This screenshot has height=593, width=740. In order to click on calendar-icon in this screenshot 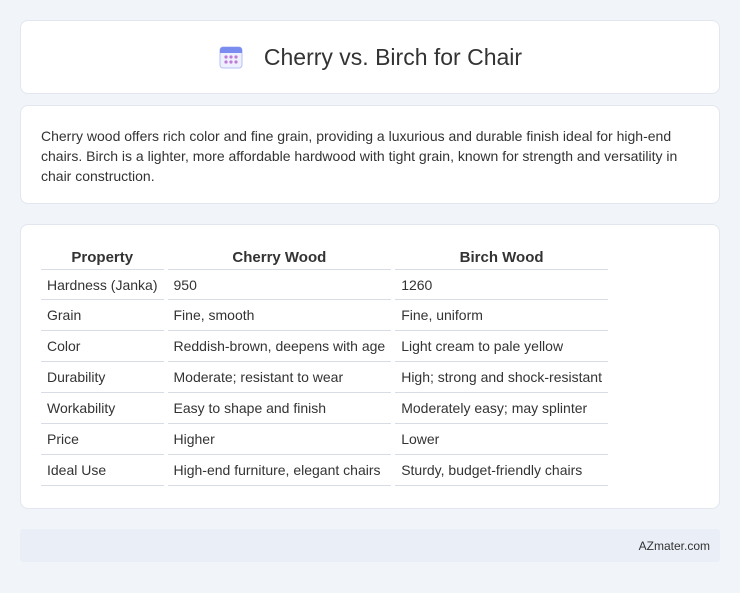, I will do `click(231, 57)`.